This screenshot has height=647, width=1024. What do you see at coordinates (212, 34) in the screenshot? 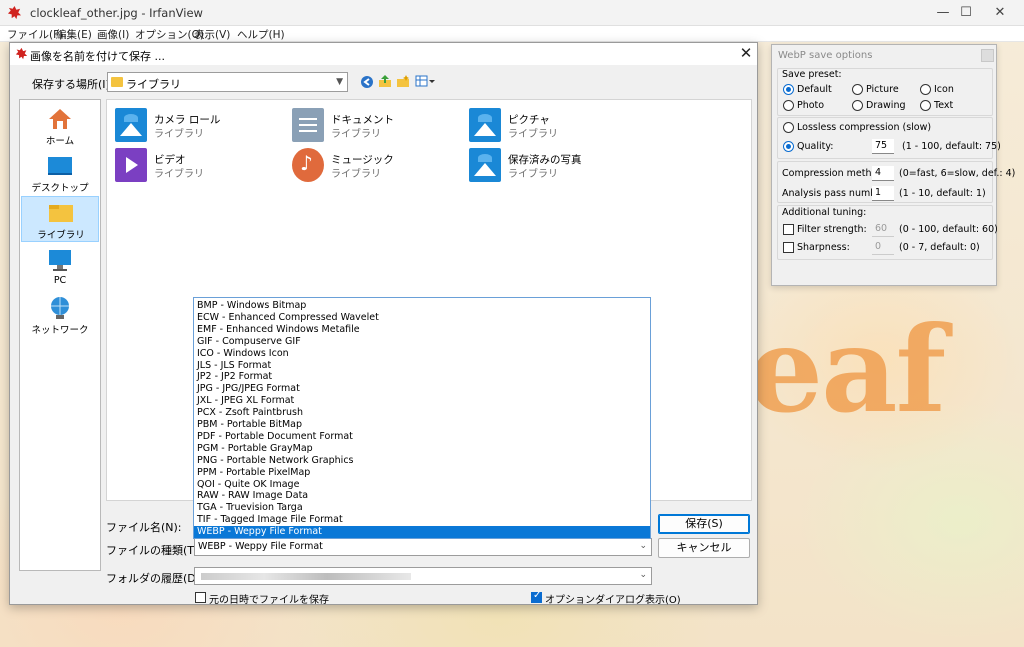
I see `menu-view: 表示(V)` at bounding box center [212, 34].